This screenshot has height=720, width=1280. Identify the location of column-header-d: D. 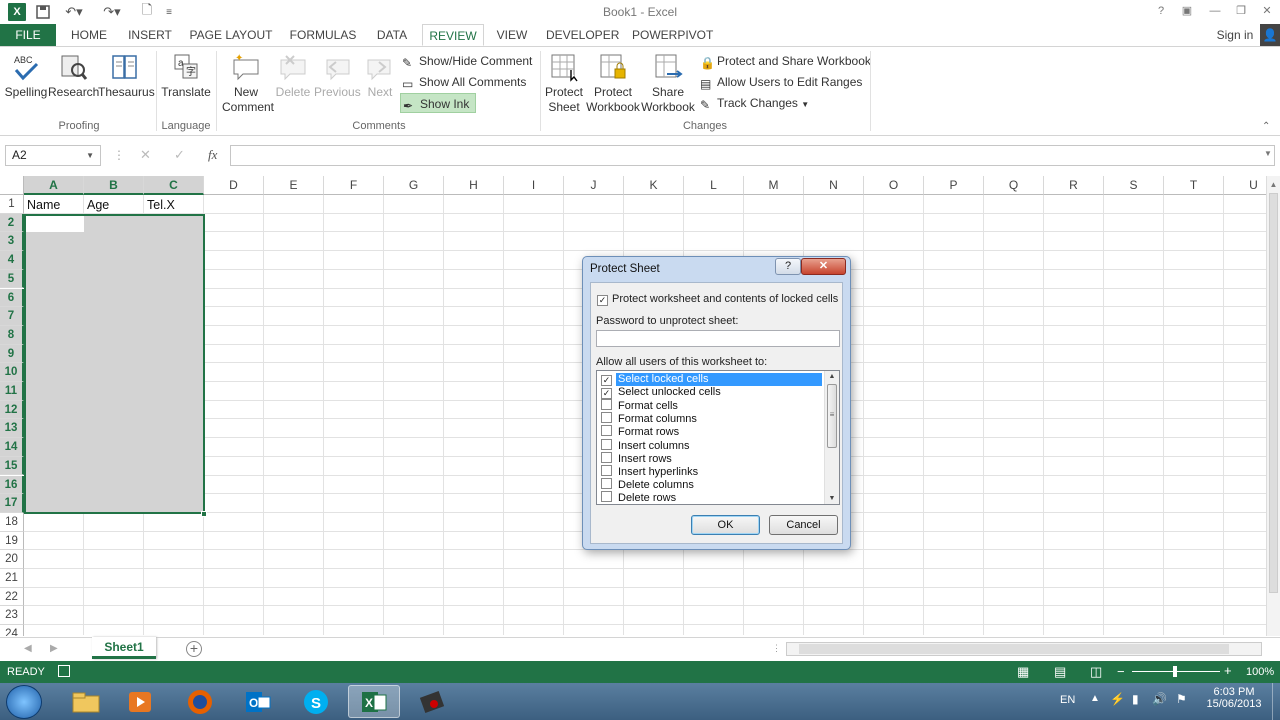
(234, 185).